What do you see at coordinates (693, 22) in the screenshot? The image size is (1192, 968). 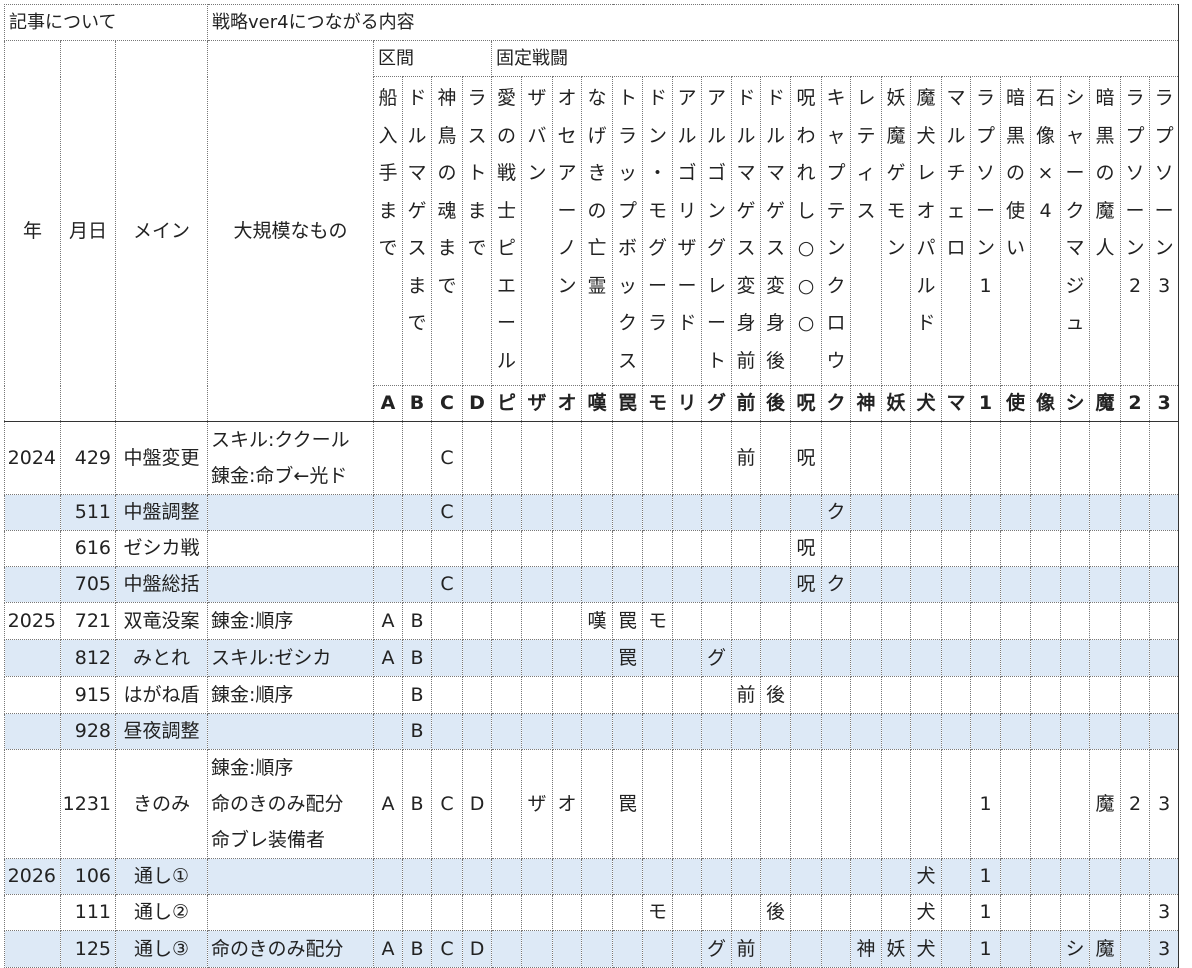 I see `section-strategy: 戦略ver4につながる内容` at bounding box center [693, 22].